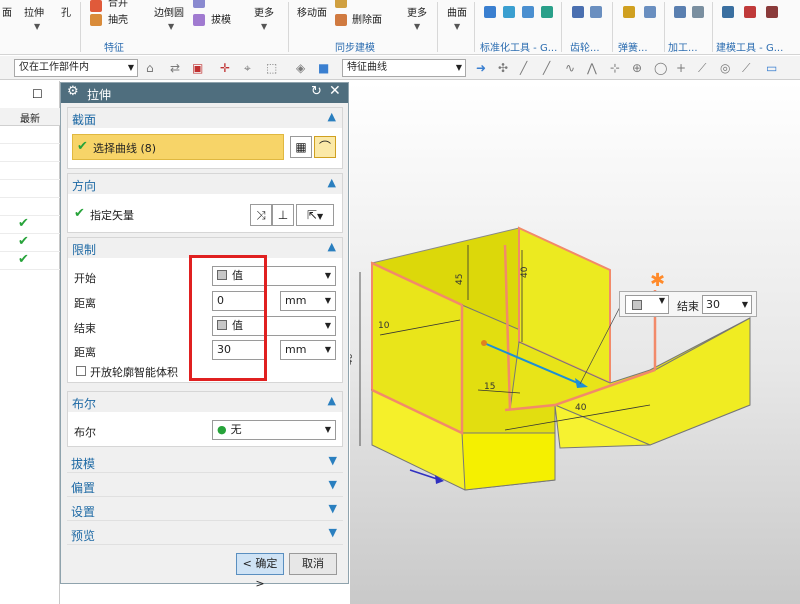 Image resolution: width=800 pixels, height=604 pixels. What do you see at coordinates (81, 371) in the screenshot?
I see `open-profile-checkbox` at bounding box center [81, 371].